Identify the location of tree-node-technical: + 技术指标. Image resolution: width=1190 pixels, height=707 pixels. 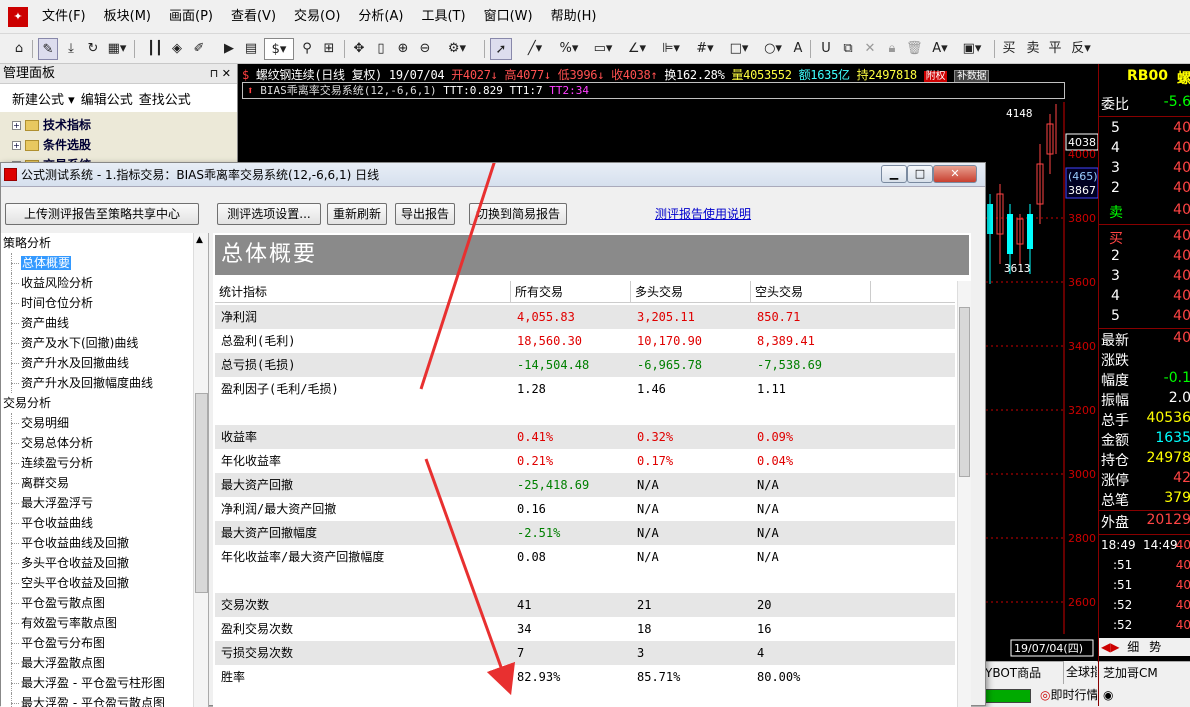
(124, 125).